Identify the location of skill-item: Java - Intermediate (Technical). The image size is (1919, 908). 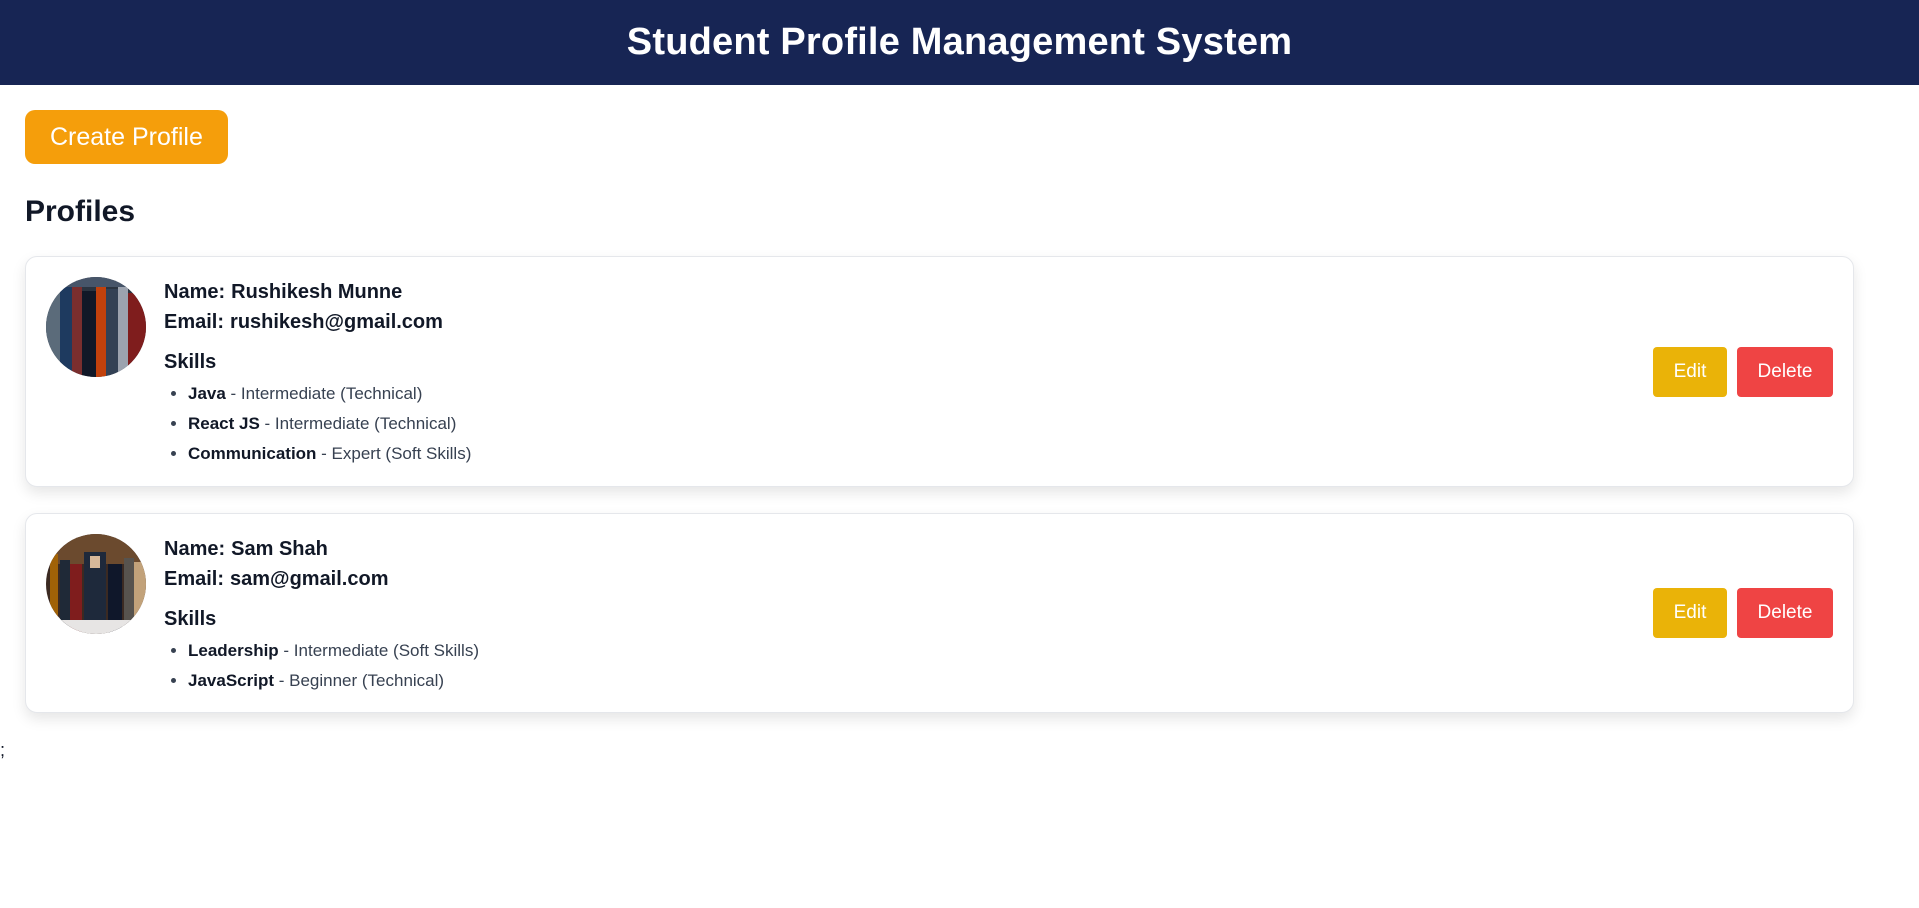
(1010, 394).